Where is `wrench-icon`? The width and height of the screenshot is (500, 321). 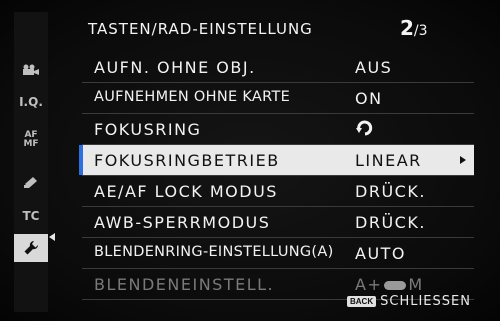 wrench-icon is located at coordinates (31, 248).